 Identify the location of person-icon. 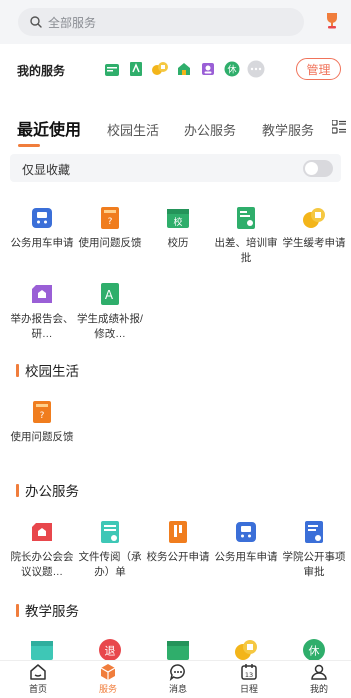
(208, 69).